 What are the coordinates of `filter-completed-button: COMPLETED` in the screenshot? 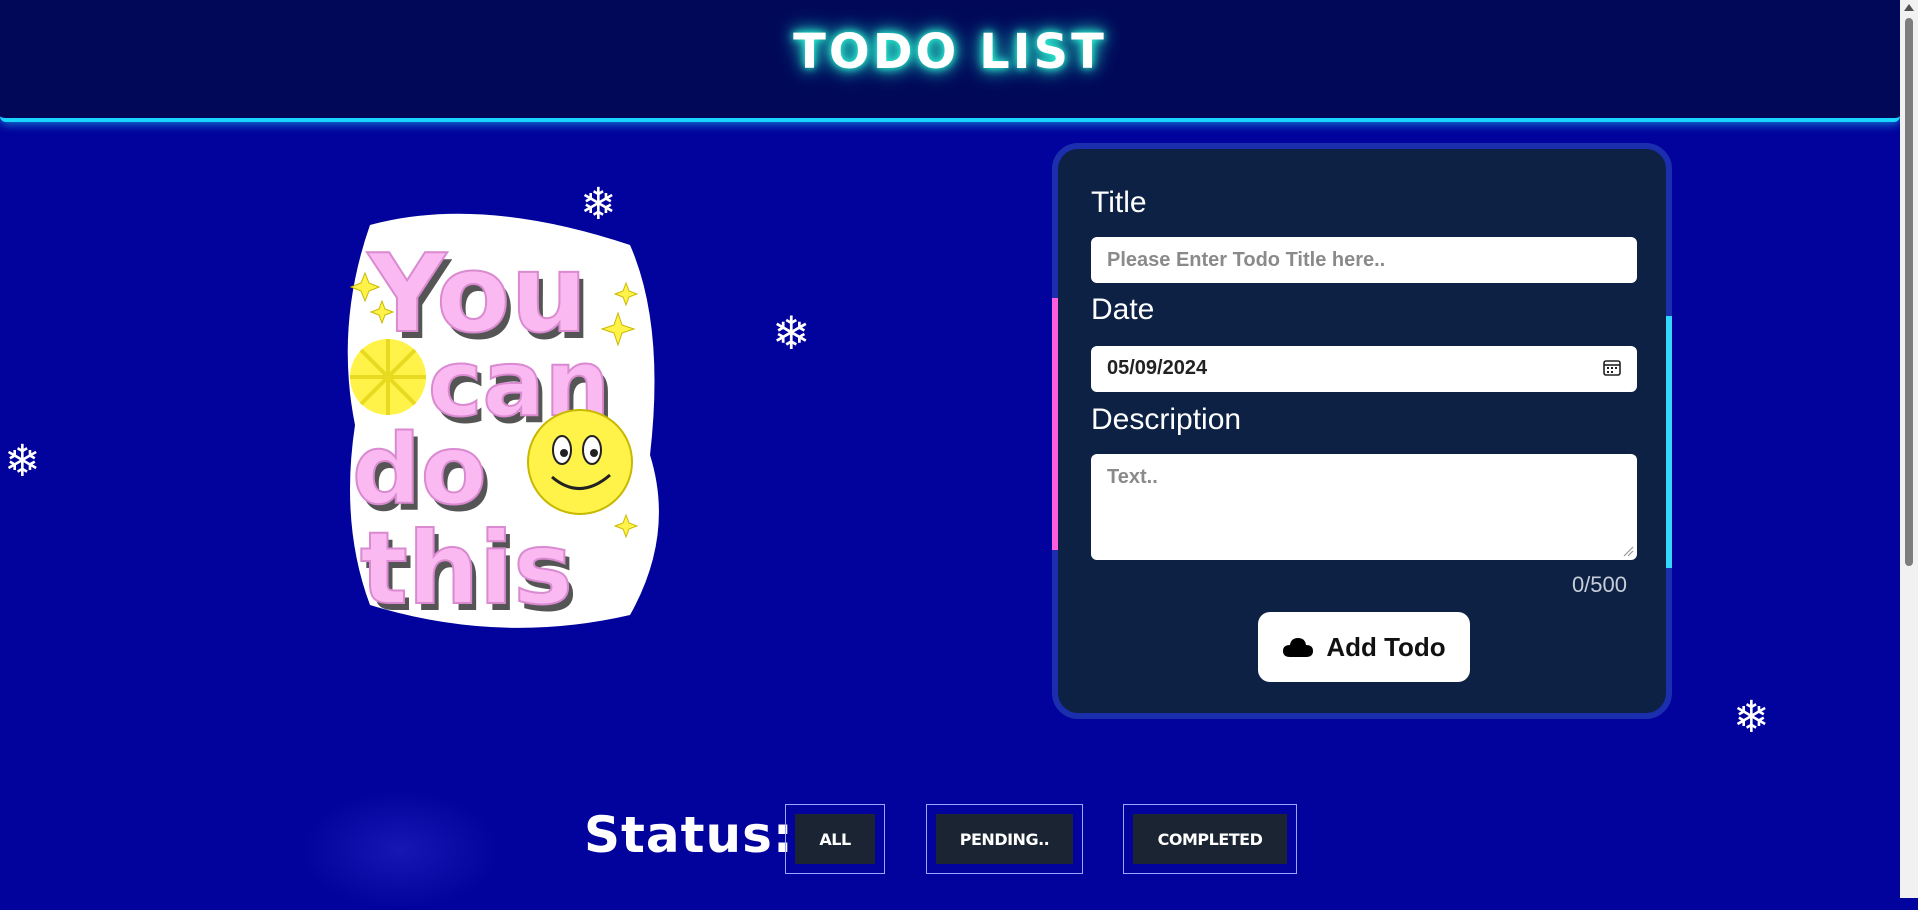 It's located at (1210, 839).